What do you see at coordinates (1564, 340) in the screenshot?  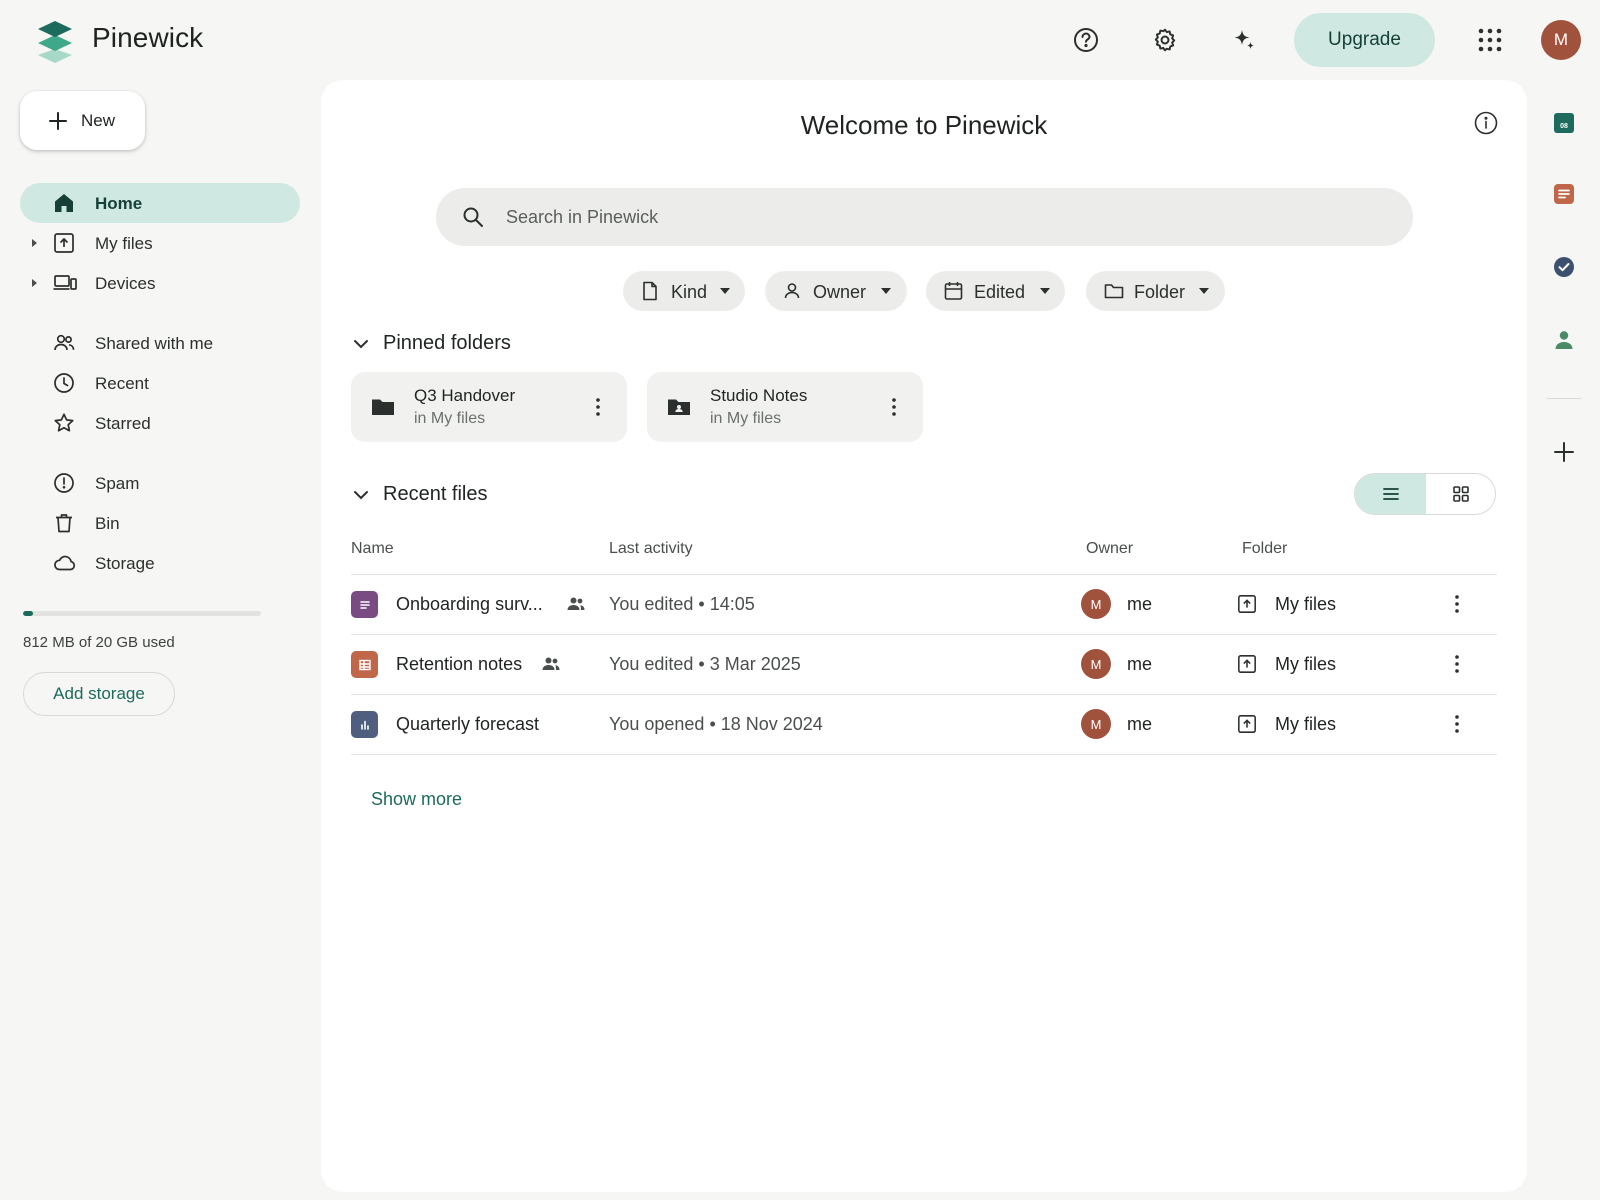 I see `contacts-app-icon` at bounding box center [1564, 340].